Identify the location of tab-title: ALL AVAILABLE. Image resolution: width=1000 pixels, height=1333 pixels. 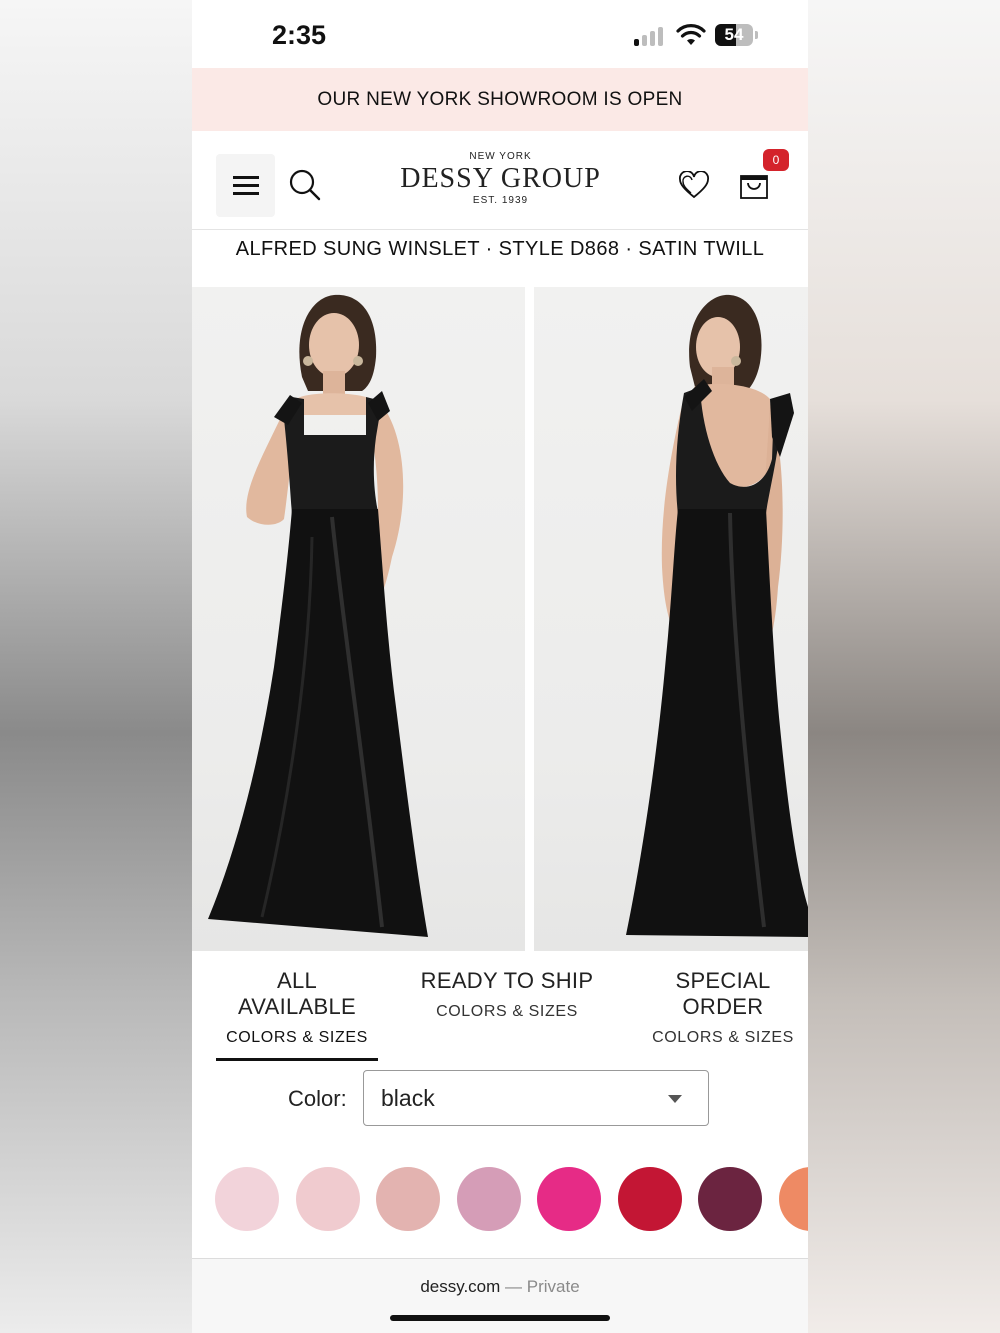
(297, 993).